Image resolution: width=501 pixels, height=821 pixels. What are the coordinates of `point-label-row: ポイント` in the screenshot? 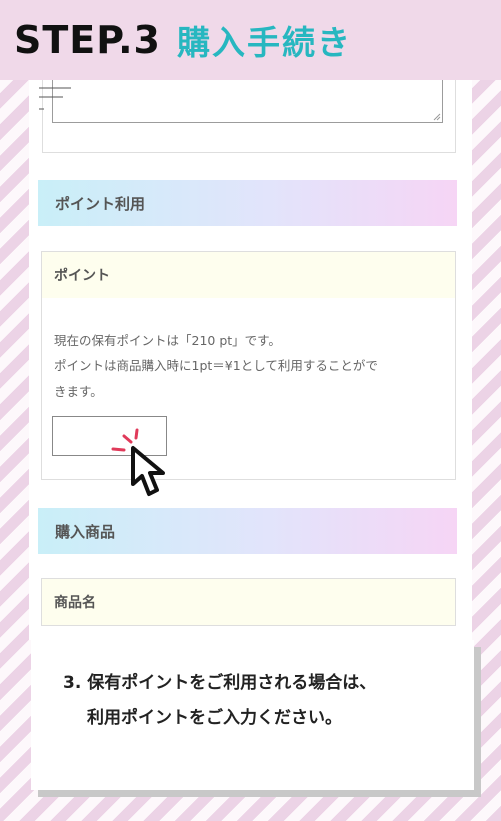 It's located at (248, 275).